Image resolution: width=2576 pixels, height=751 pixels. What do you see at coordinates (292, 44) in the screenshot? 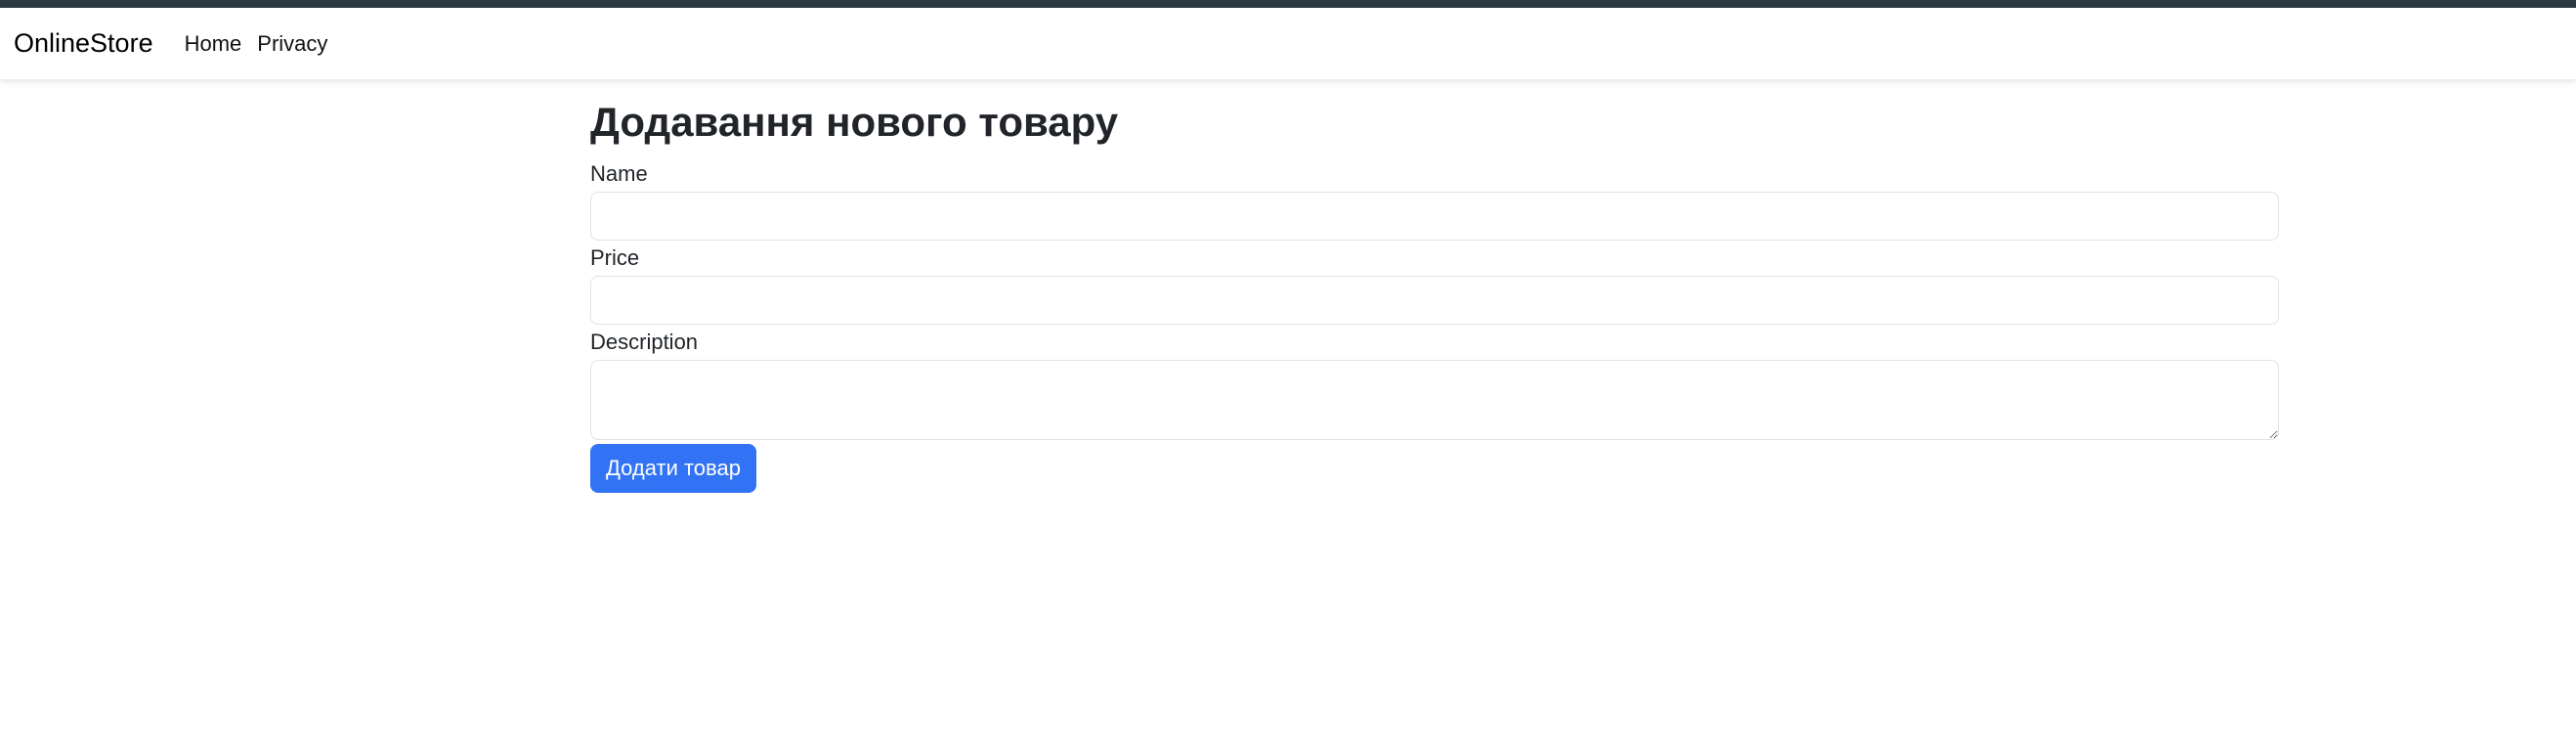
I see `nav-link-privacy: Privacy` at bounding box center [292, 44].